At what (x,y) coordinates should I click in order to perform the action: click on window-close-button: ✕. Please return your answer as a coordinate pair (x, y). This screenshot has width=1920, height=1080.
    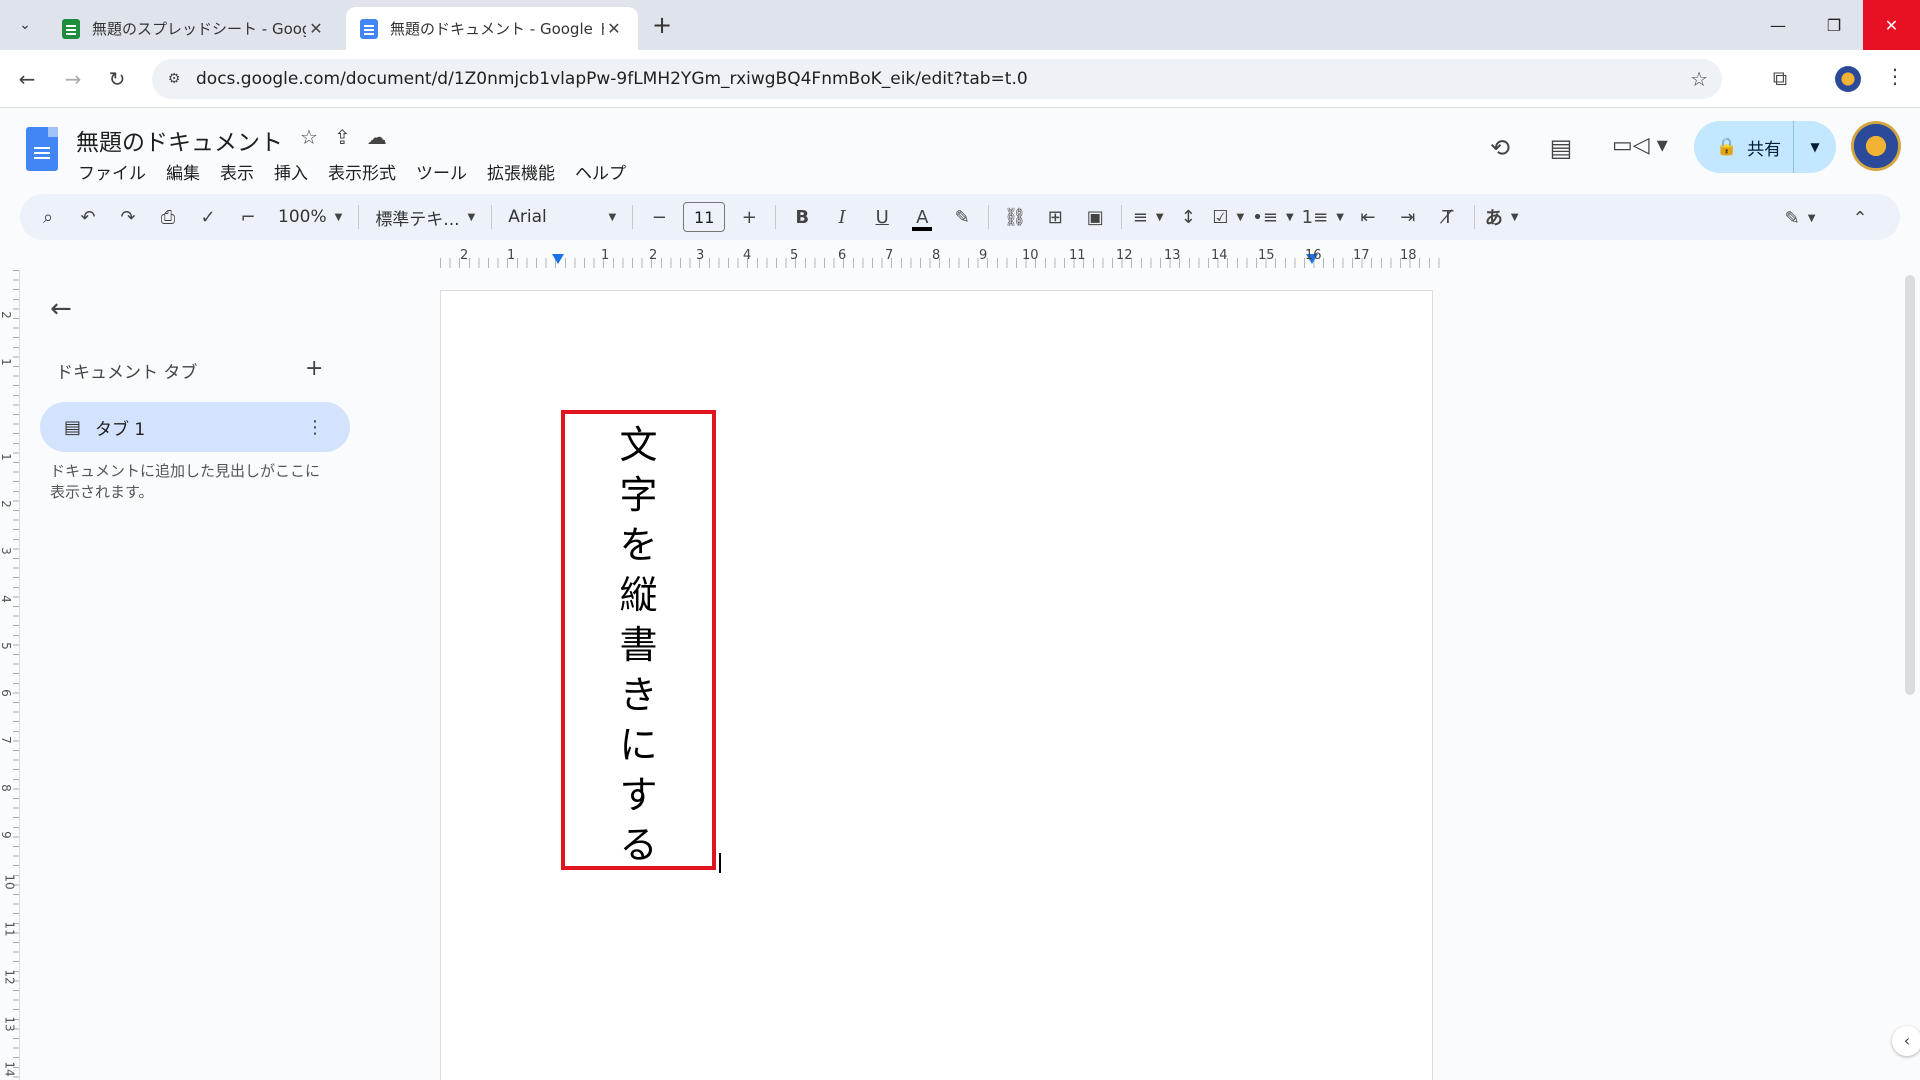
    Looking at the image, I should click on (1891, 25).